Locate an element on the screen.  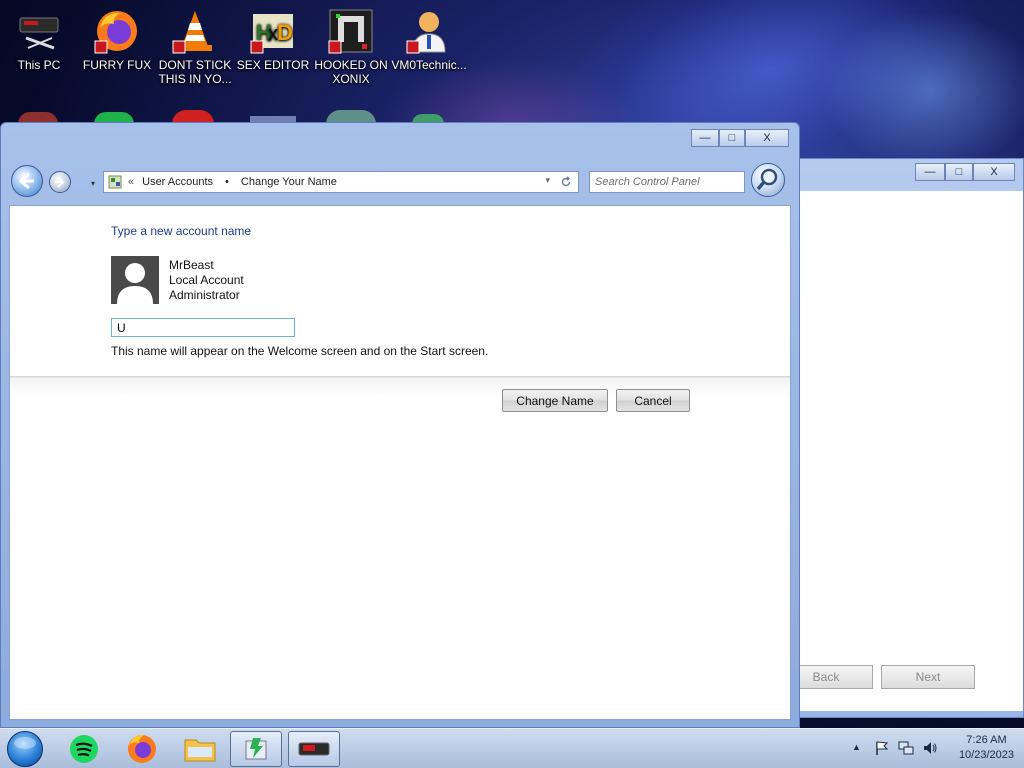
cancel-button: Cancel is located at coordinates (653, 400).